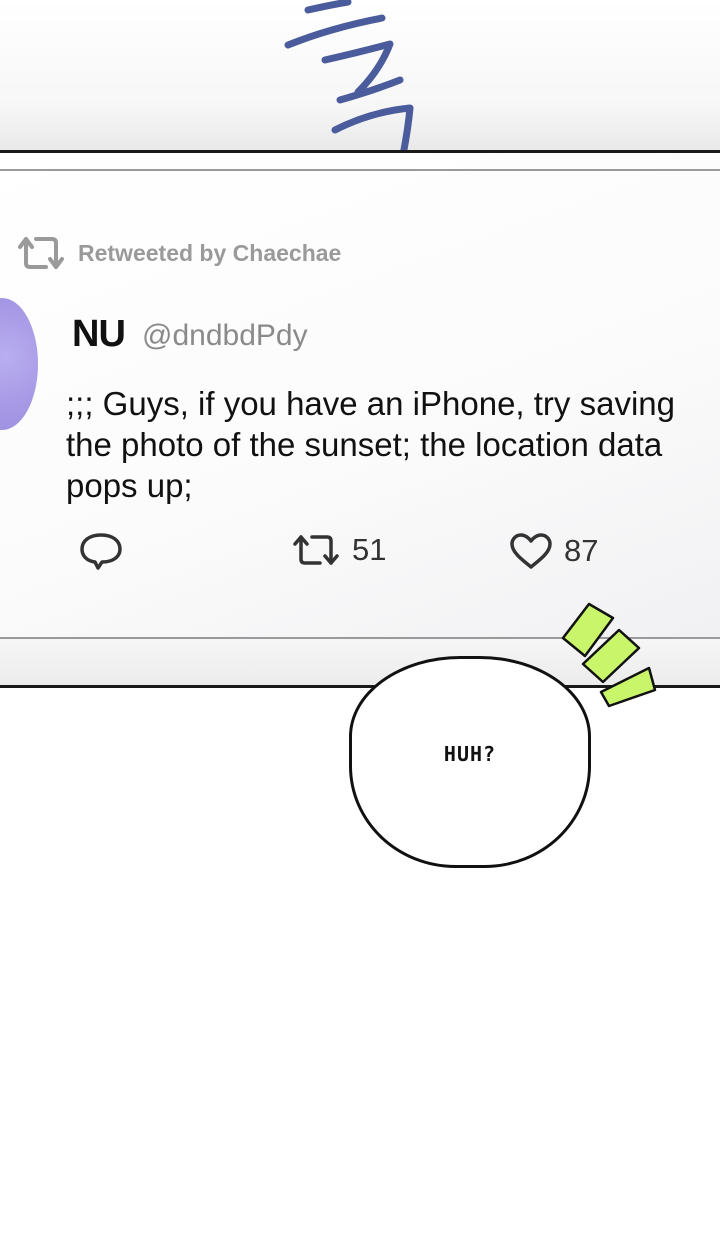  I want to click on like-count: 87, so click(581, 550).